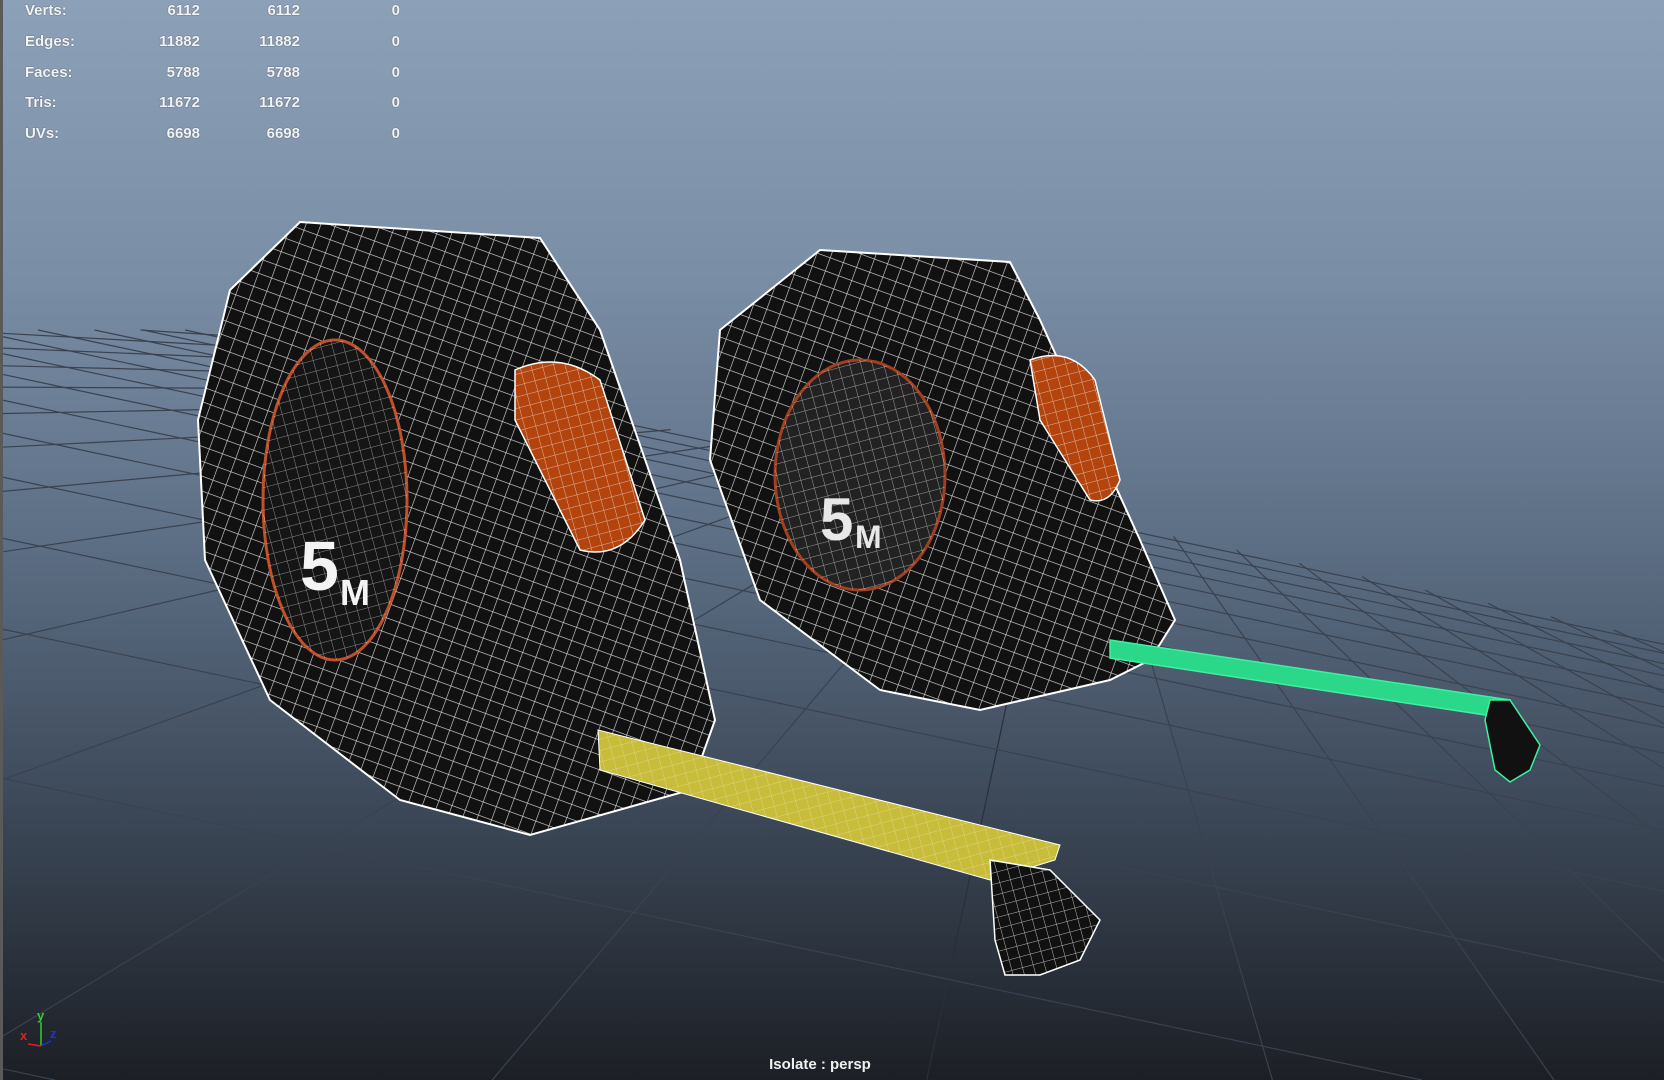 The image size is (1664, 1080). I want to click on hud-row-faces: Faces: 5788 5788 0, so click(212, 72).